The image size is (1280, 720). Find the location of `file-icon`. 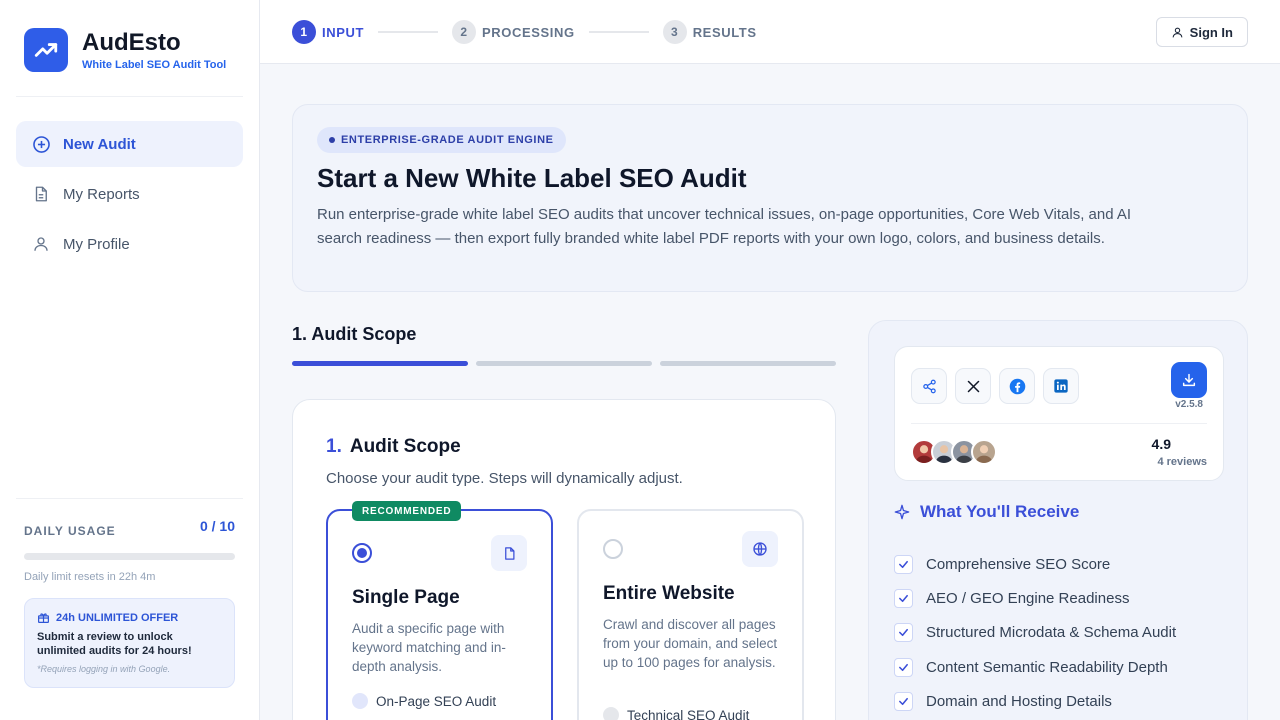

file-icon is located at coordinates (509, 553).